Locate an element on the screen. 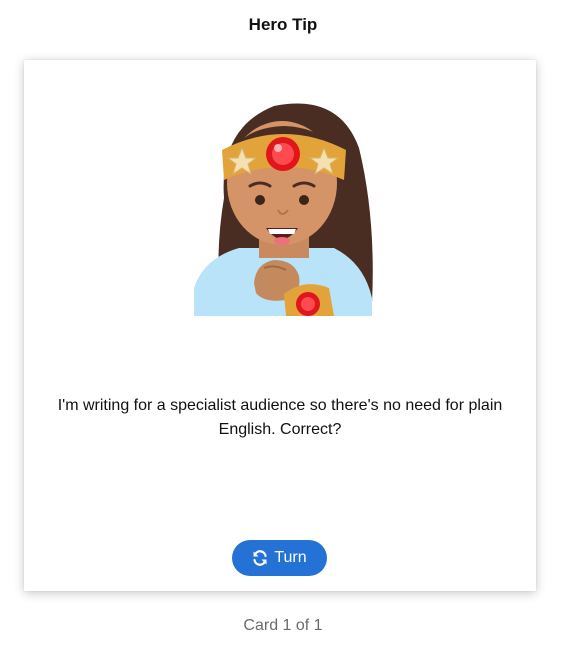 The width and height of the screenshot is (566, 661). card-counter: Card 1 of 1 is located at coordinates (283, 625).